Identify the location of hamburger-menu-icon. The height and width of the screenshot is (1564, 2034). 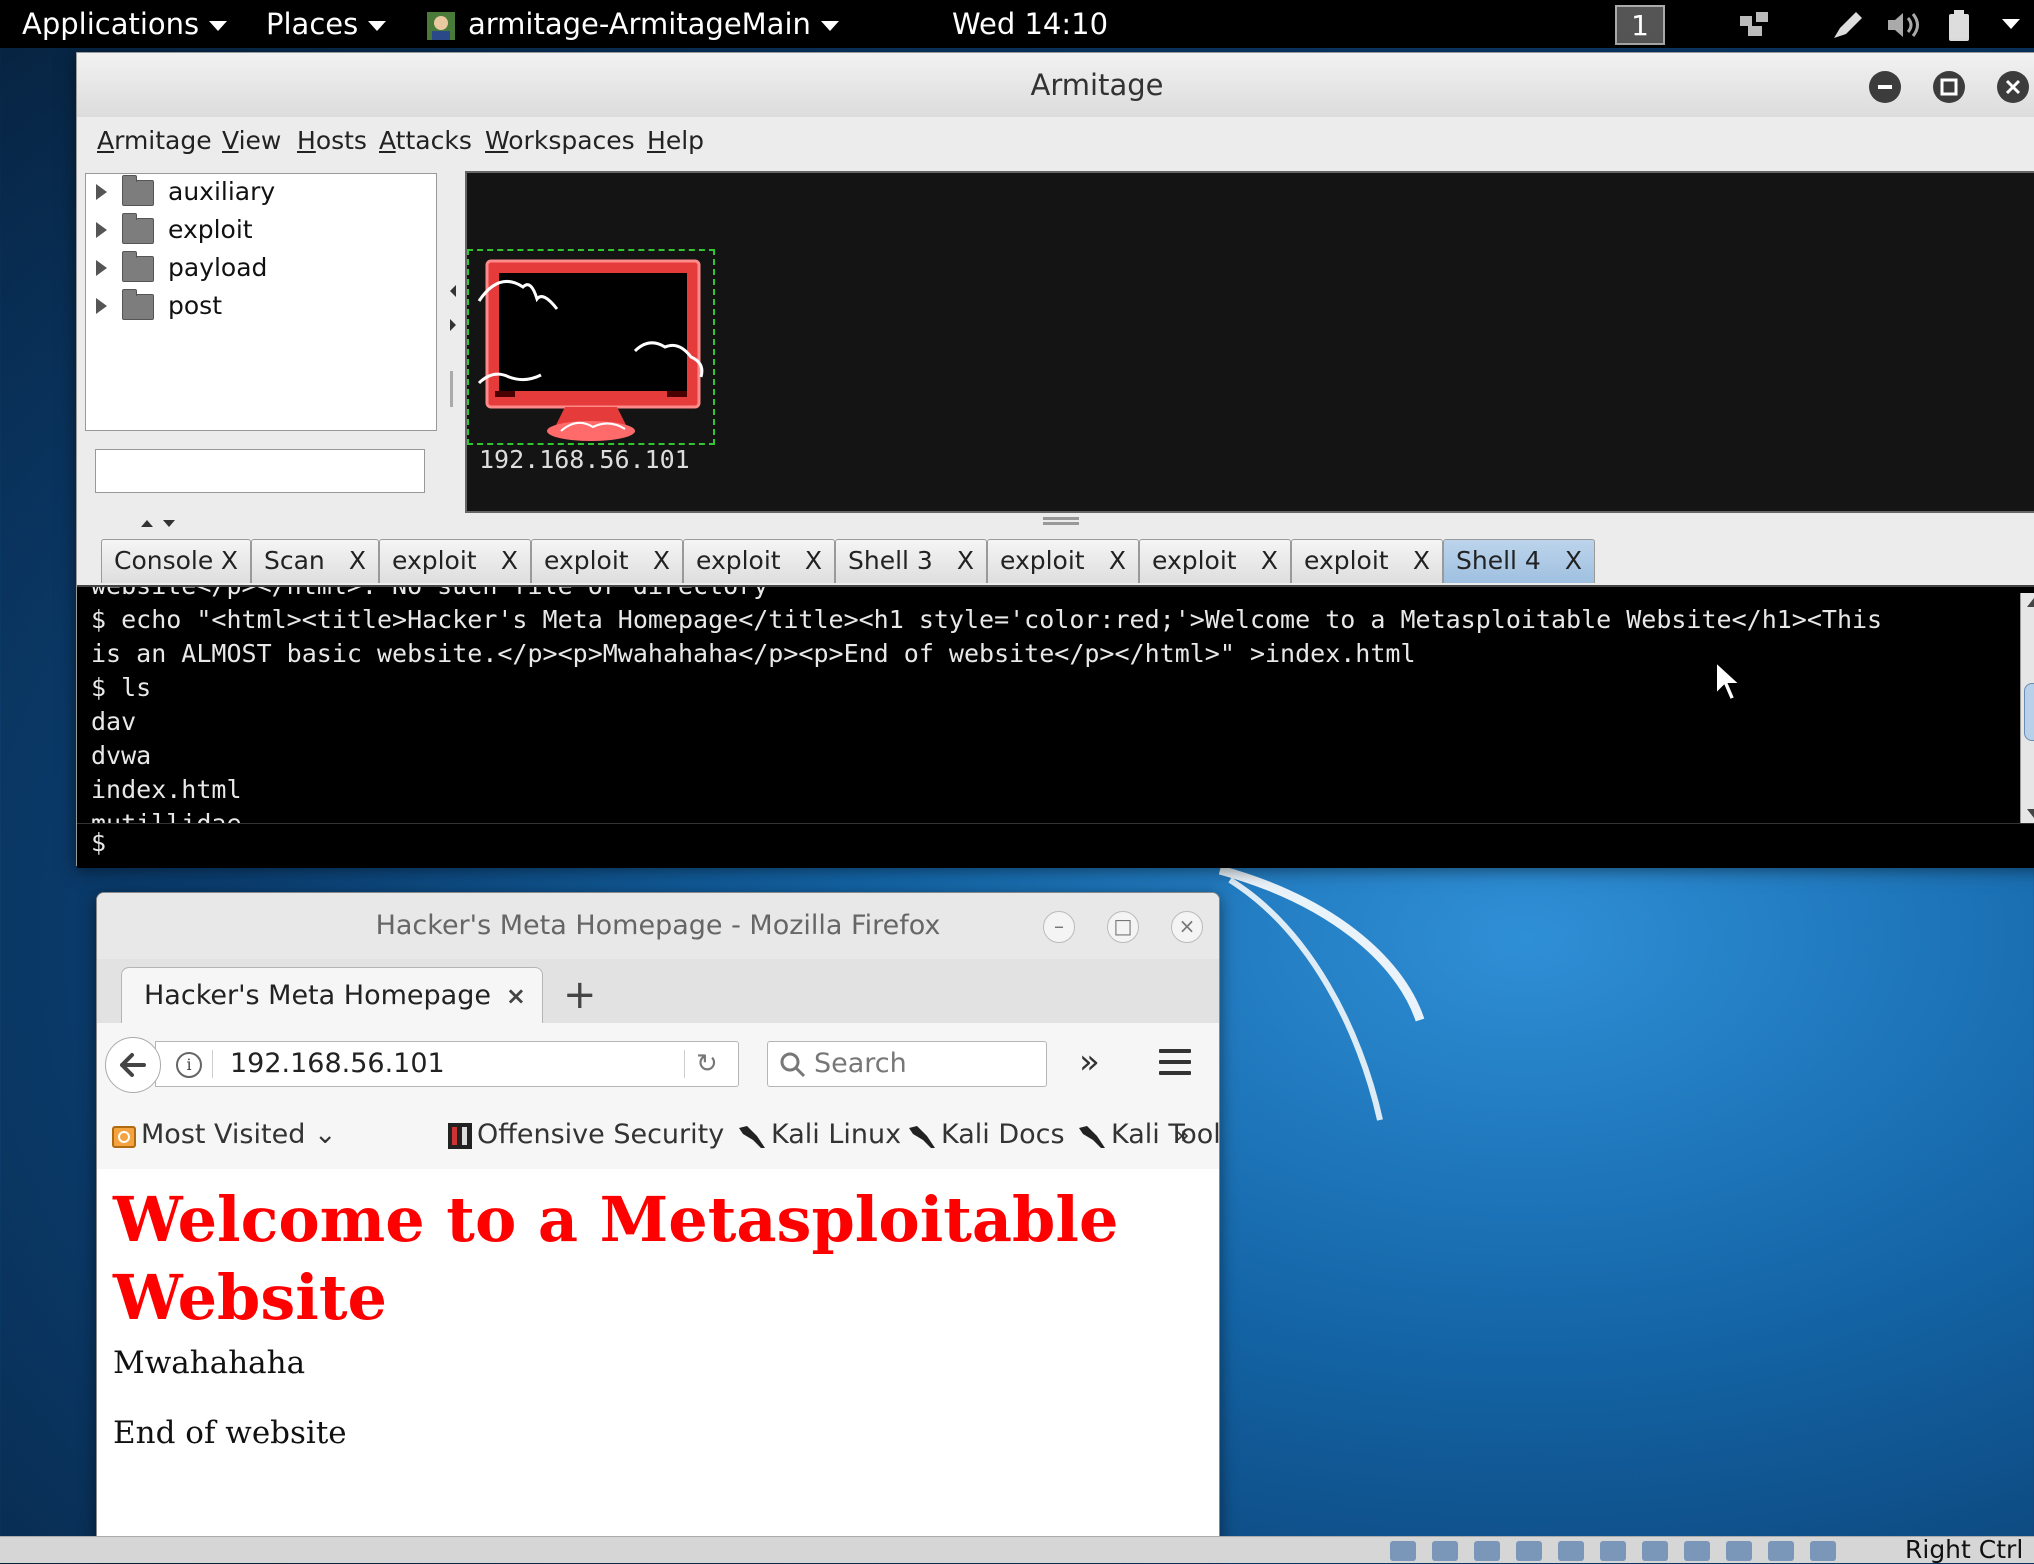
(1175, 1062).